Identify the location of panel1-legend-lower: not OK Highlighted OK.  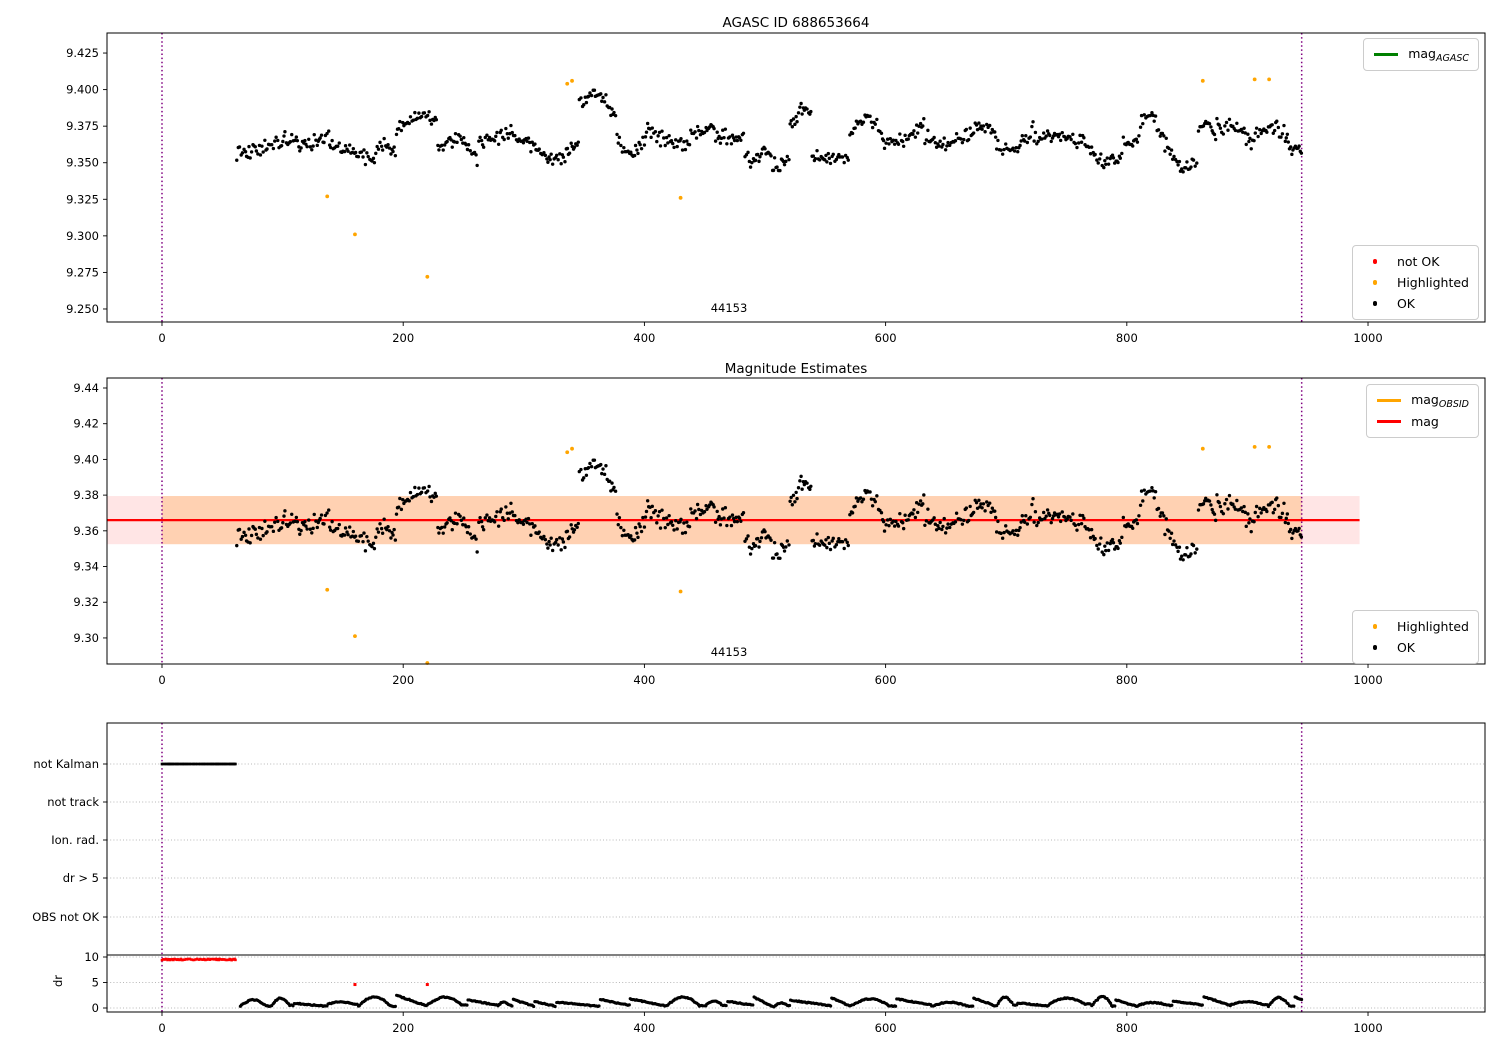
(1415, 282).